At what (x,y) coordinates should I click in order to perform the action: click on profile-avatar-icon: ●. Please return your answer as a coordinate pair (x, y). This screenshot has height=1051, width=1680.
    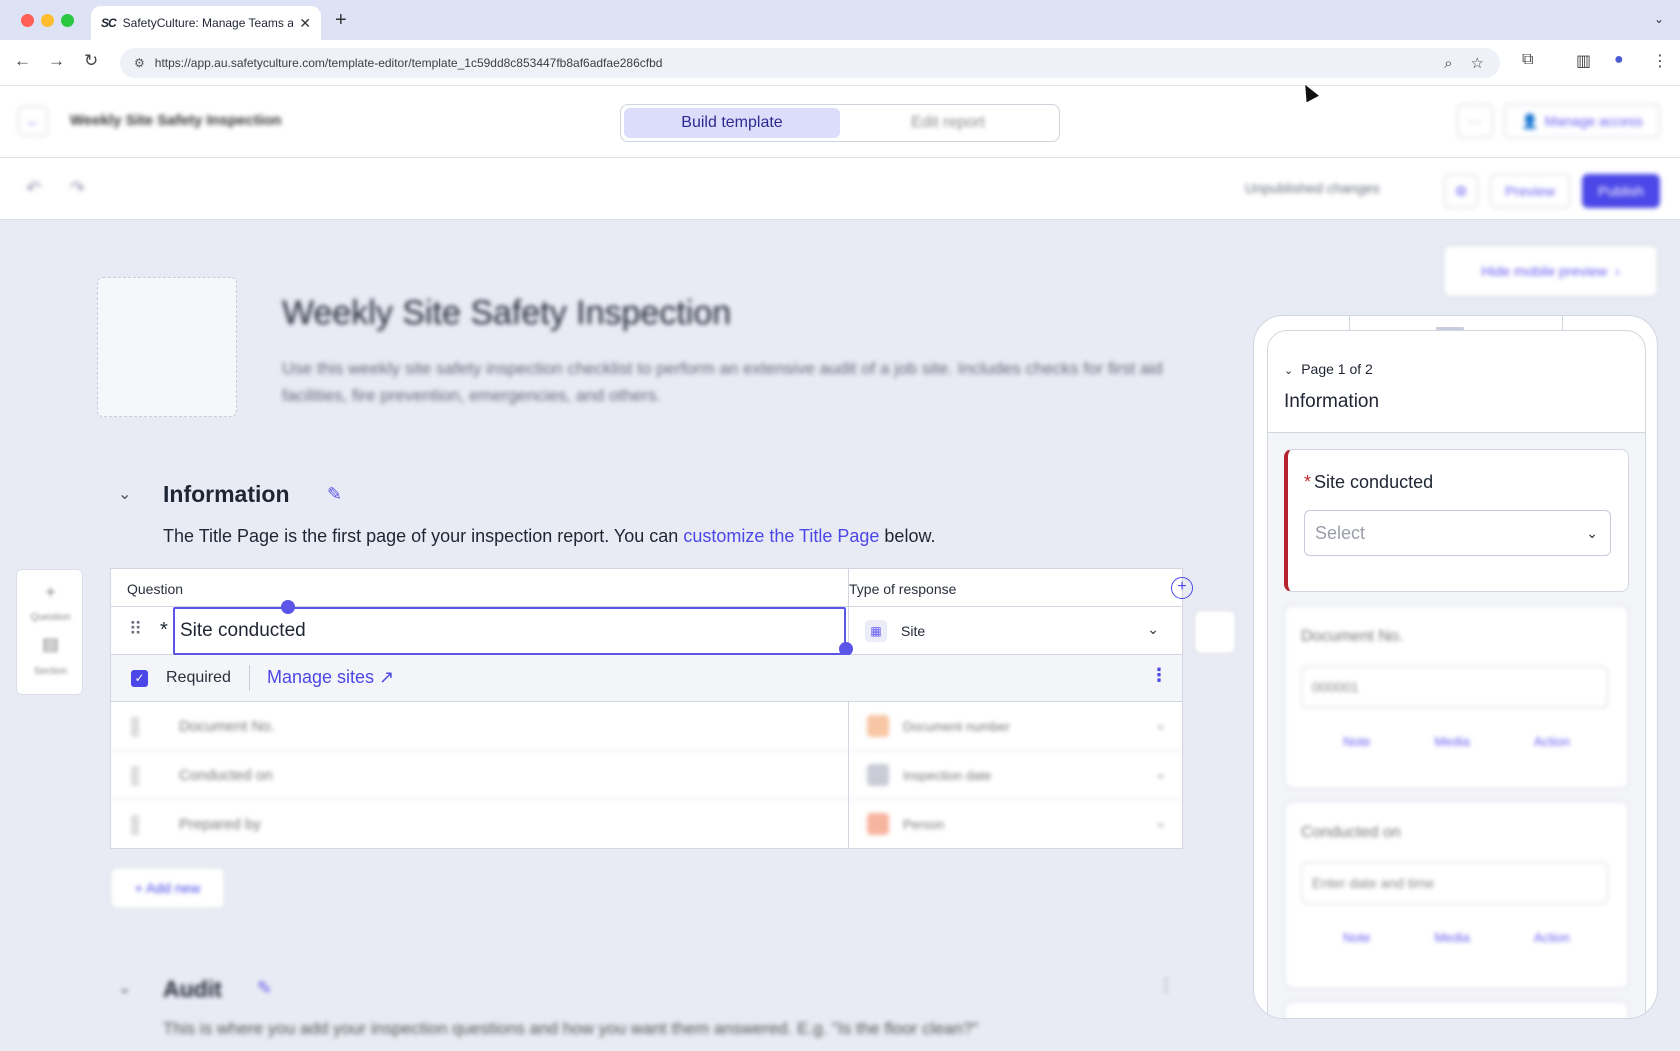
    Looking at the image, I should click on (1619, 60).